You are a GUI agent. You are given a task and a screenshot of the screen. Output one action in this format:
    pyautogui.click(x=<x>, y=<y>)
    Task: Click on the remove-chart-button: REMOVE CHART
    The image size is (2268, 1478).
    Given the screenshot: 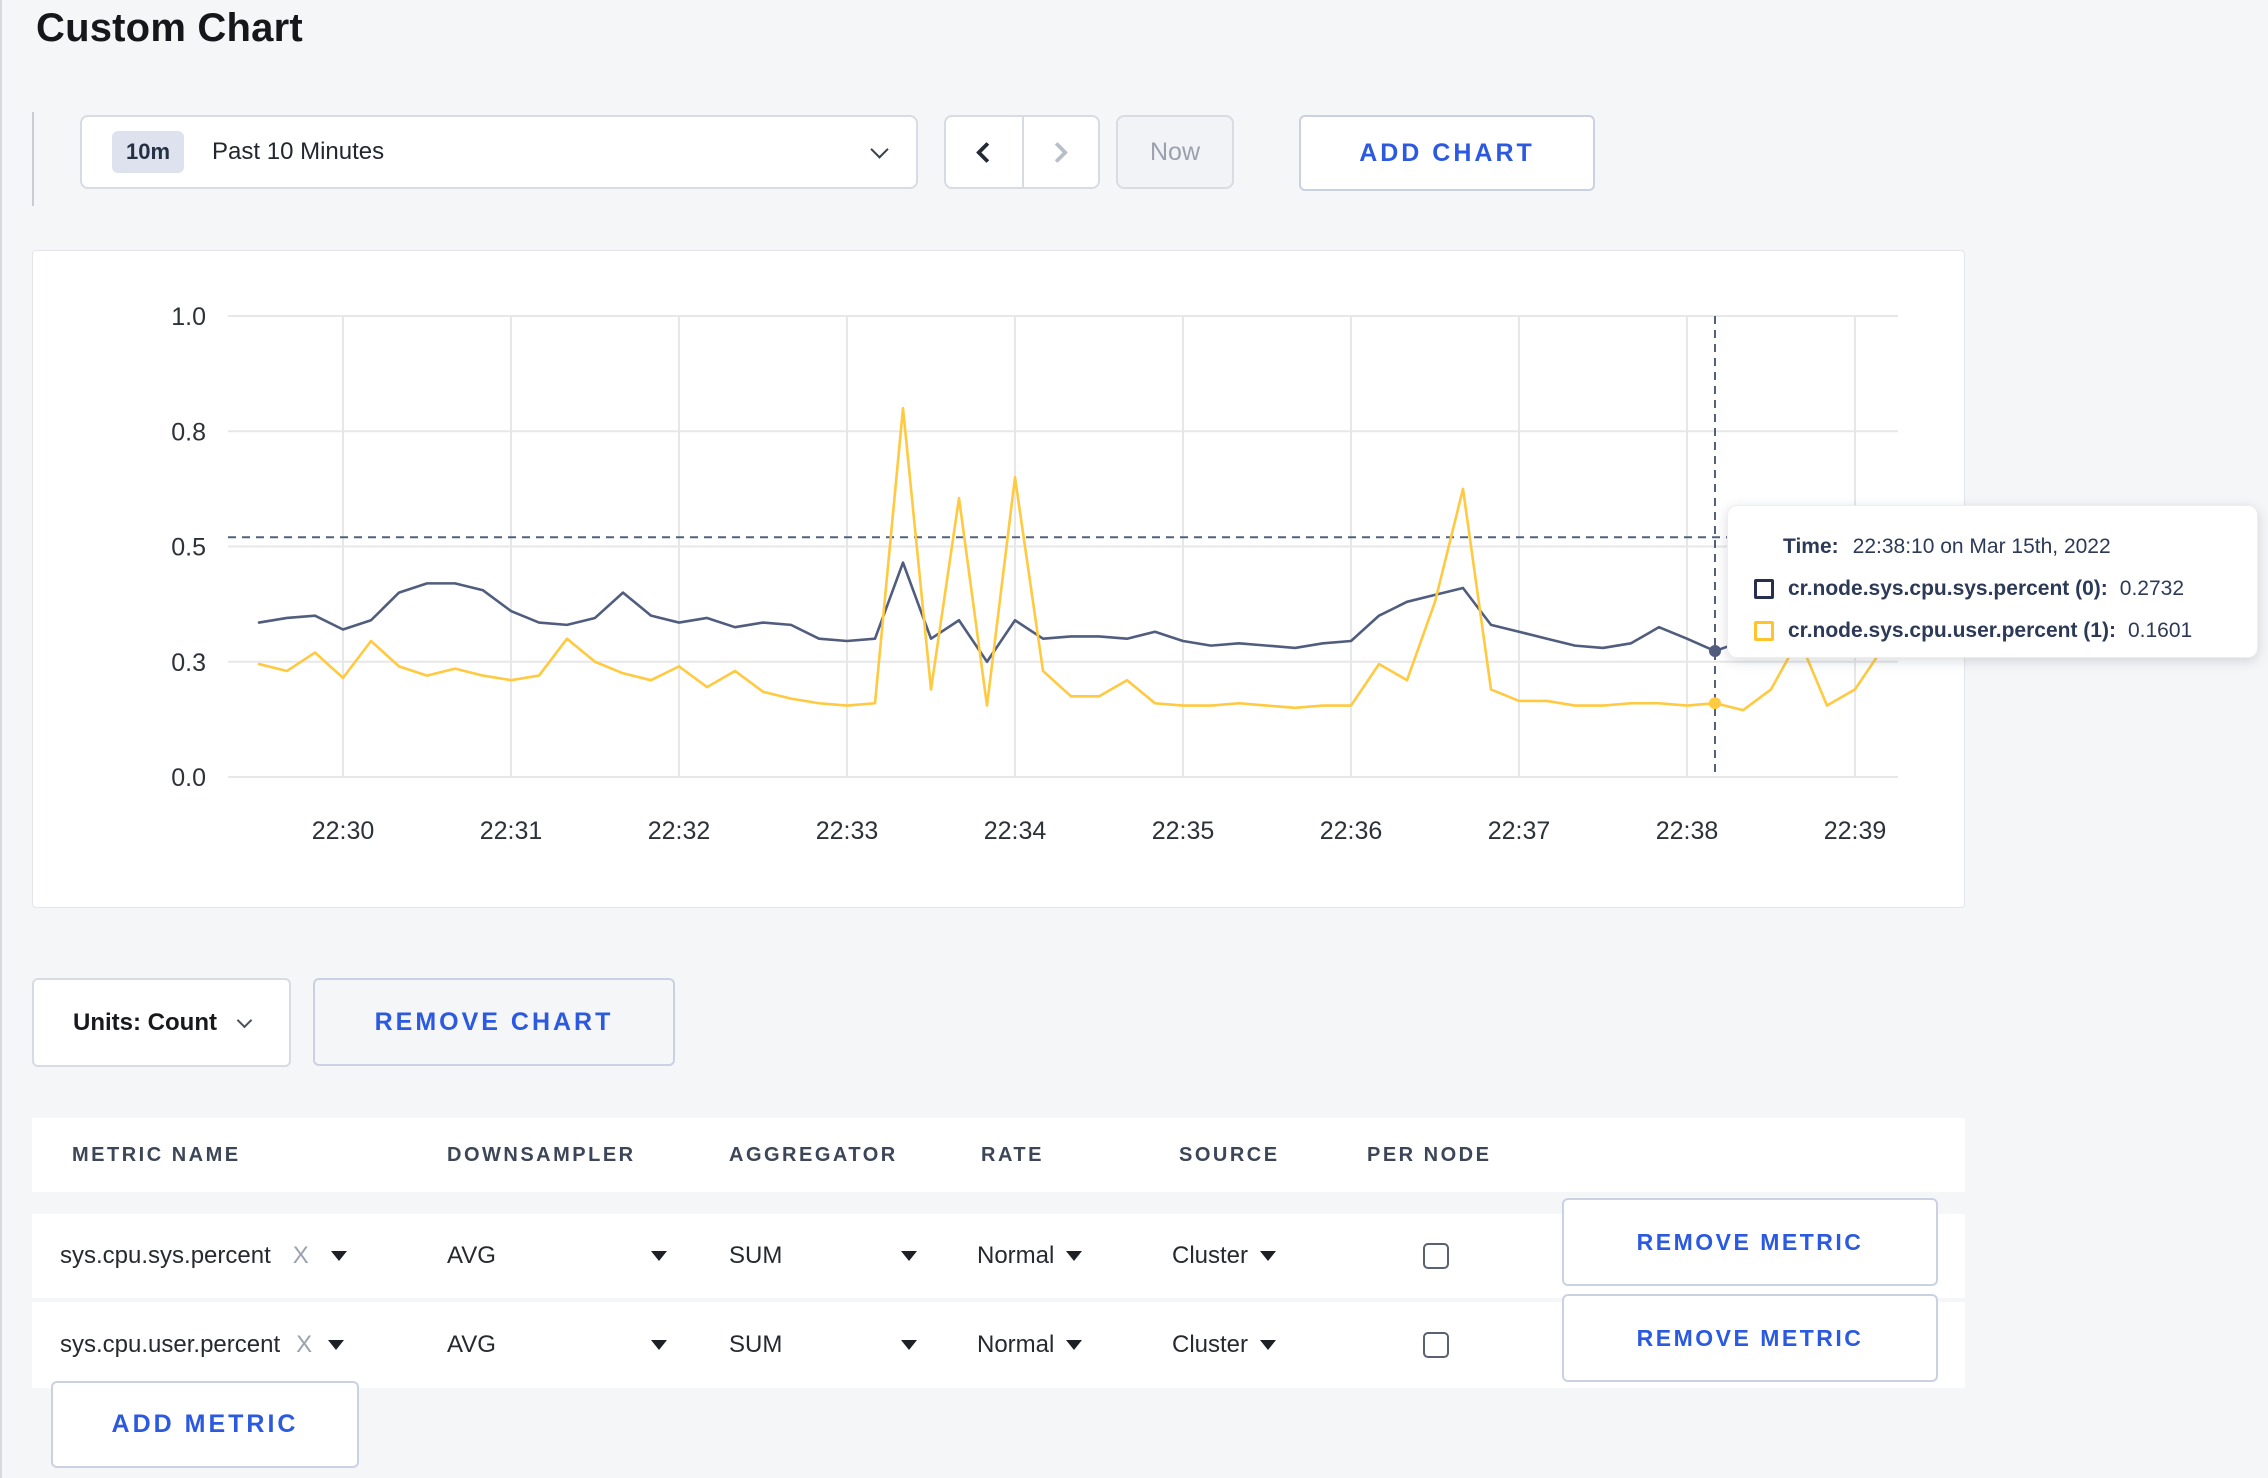 What is the action you would take?
    pyautogui.click(x=494, y=1022)
    